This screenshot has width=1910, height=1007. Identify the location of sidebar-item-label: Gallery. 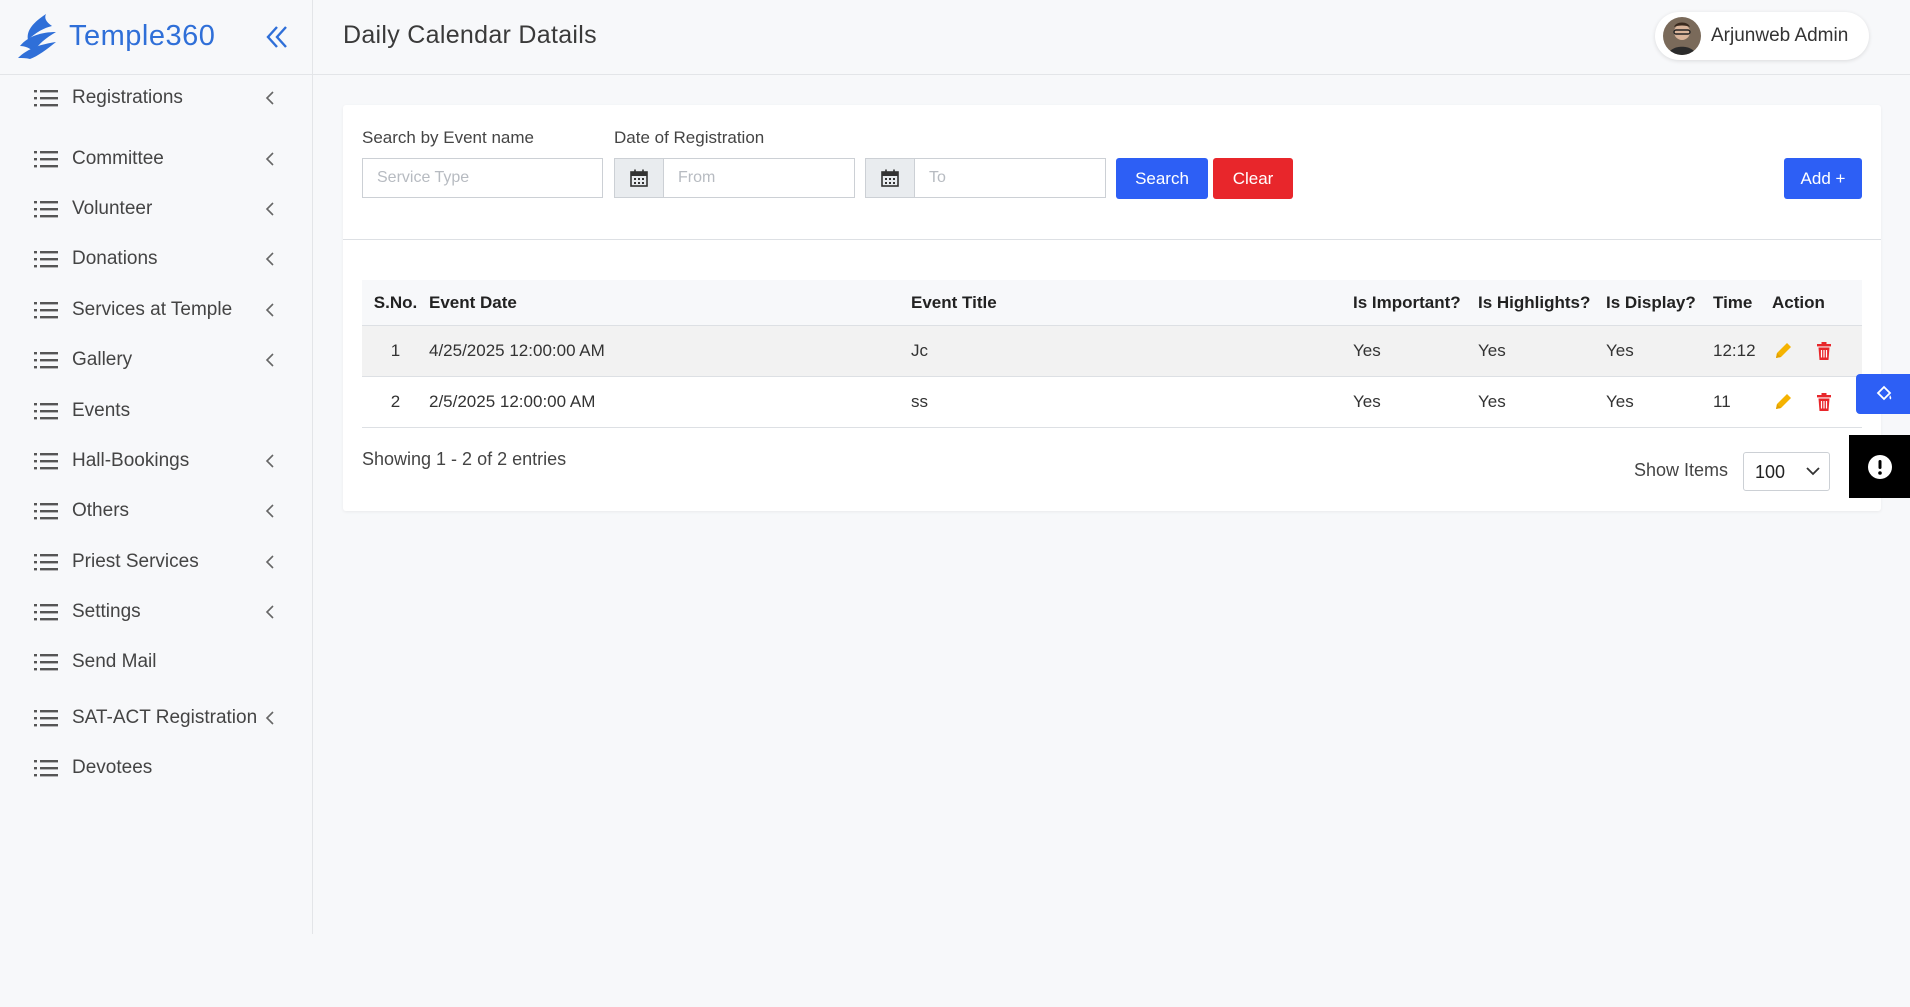
(102, 359).